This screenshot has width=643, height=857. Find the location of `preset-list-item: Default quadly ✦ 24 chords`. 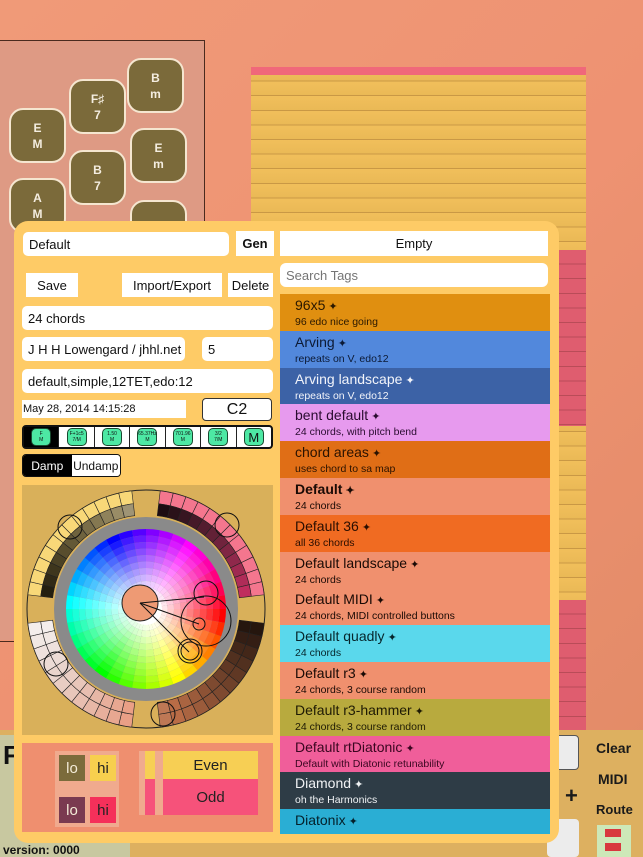

preset-list-item: Default quadly ✦ 24 chords is located at coordinates (415, 643).